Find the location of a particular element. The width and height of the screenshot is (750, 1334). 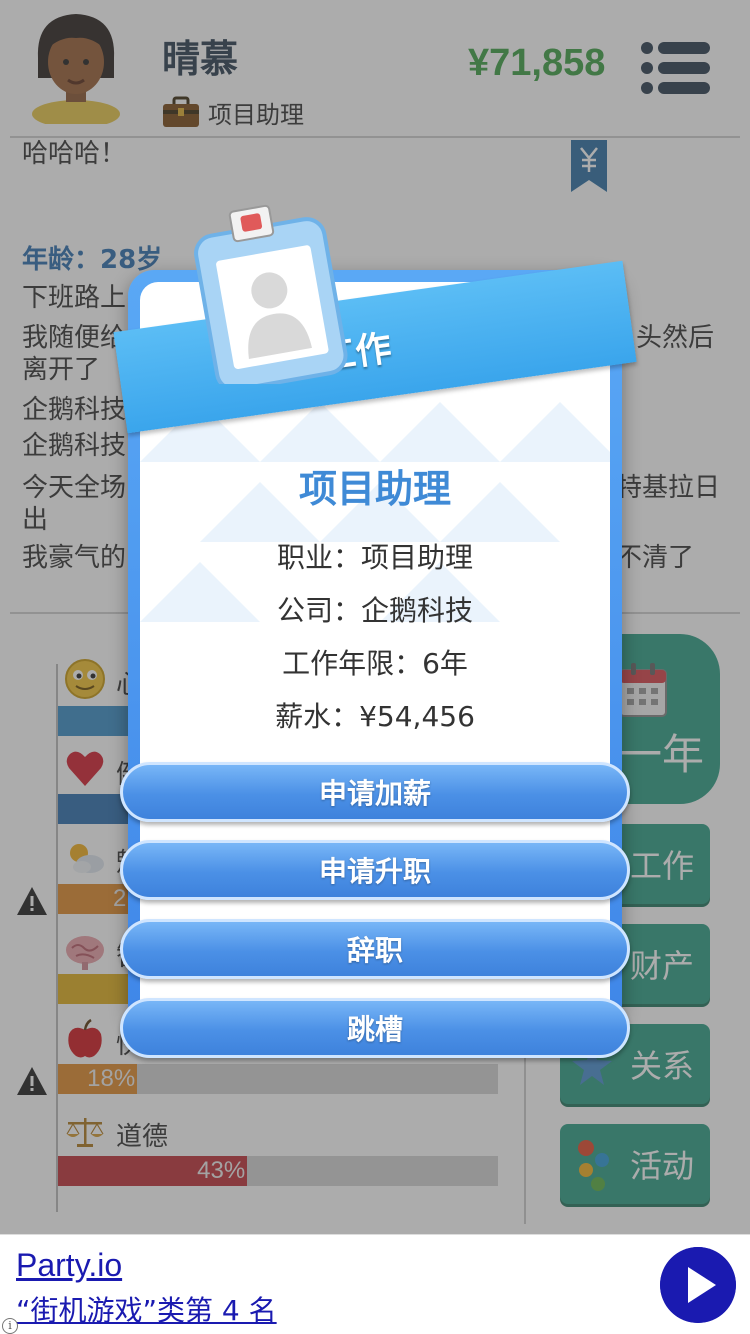

resign-button: 辞职 is located at coordinates (375, 949).